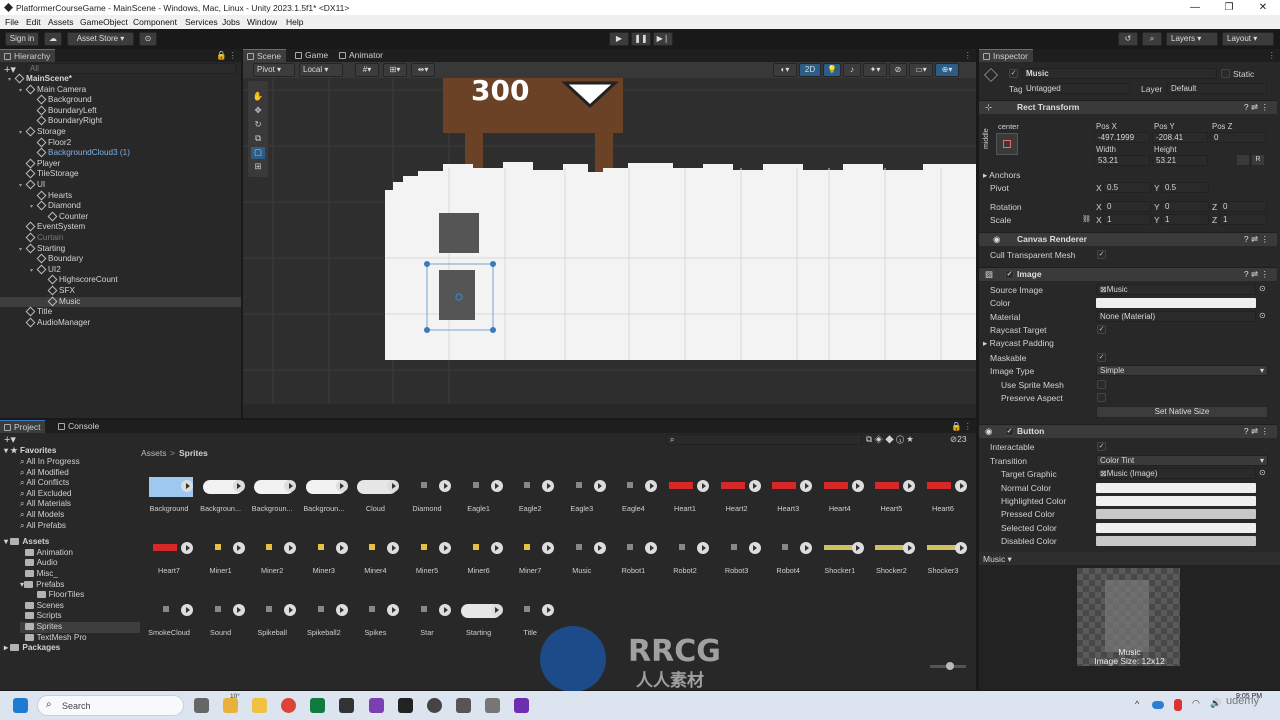  Describe the element at coordinates (50, 462) in the screenshot. I see `favorite-item: ⌕ All In Progress` at that location.